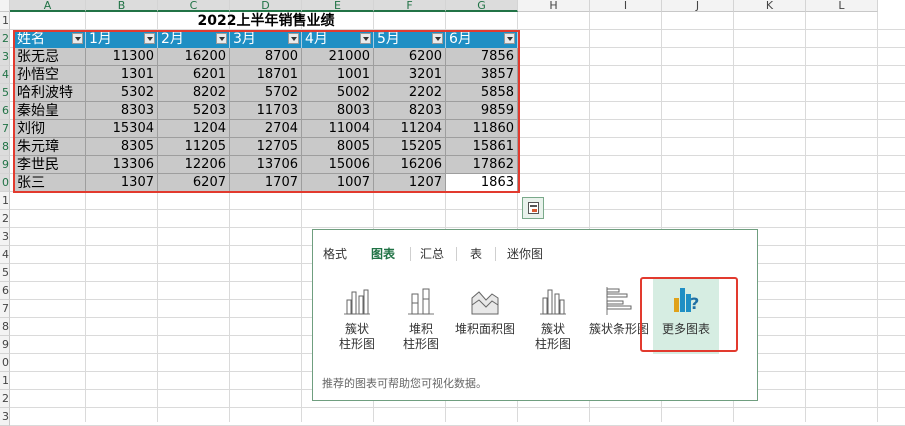 This screenshot has height=426, width=905. I want to click on value-cell: 1007, so click(338, 183).